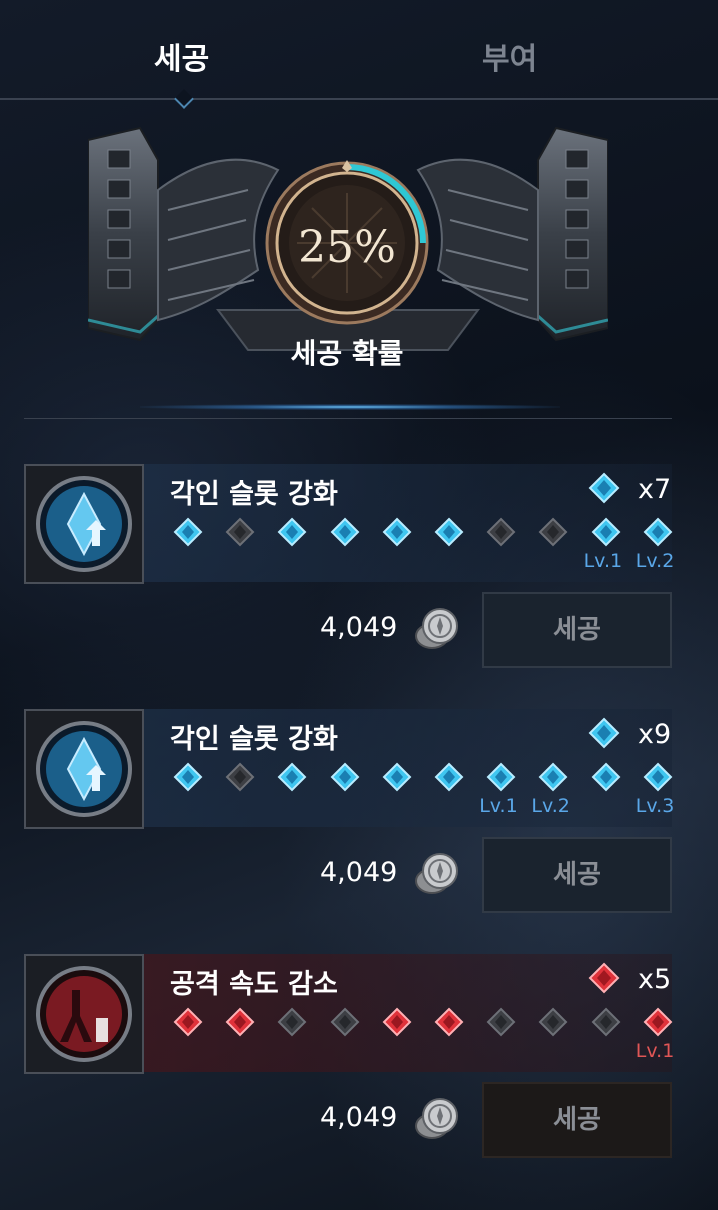  What do you see at coordinates (347, 353) in the screenshot?
I see `success-probability-label: 세공 확률` at bounding box center [347, 353].